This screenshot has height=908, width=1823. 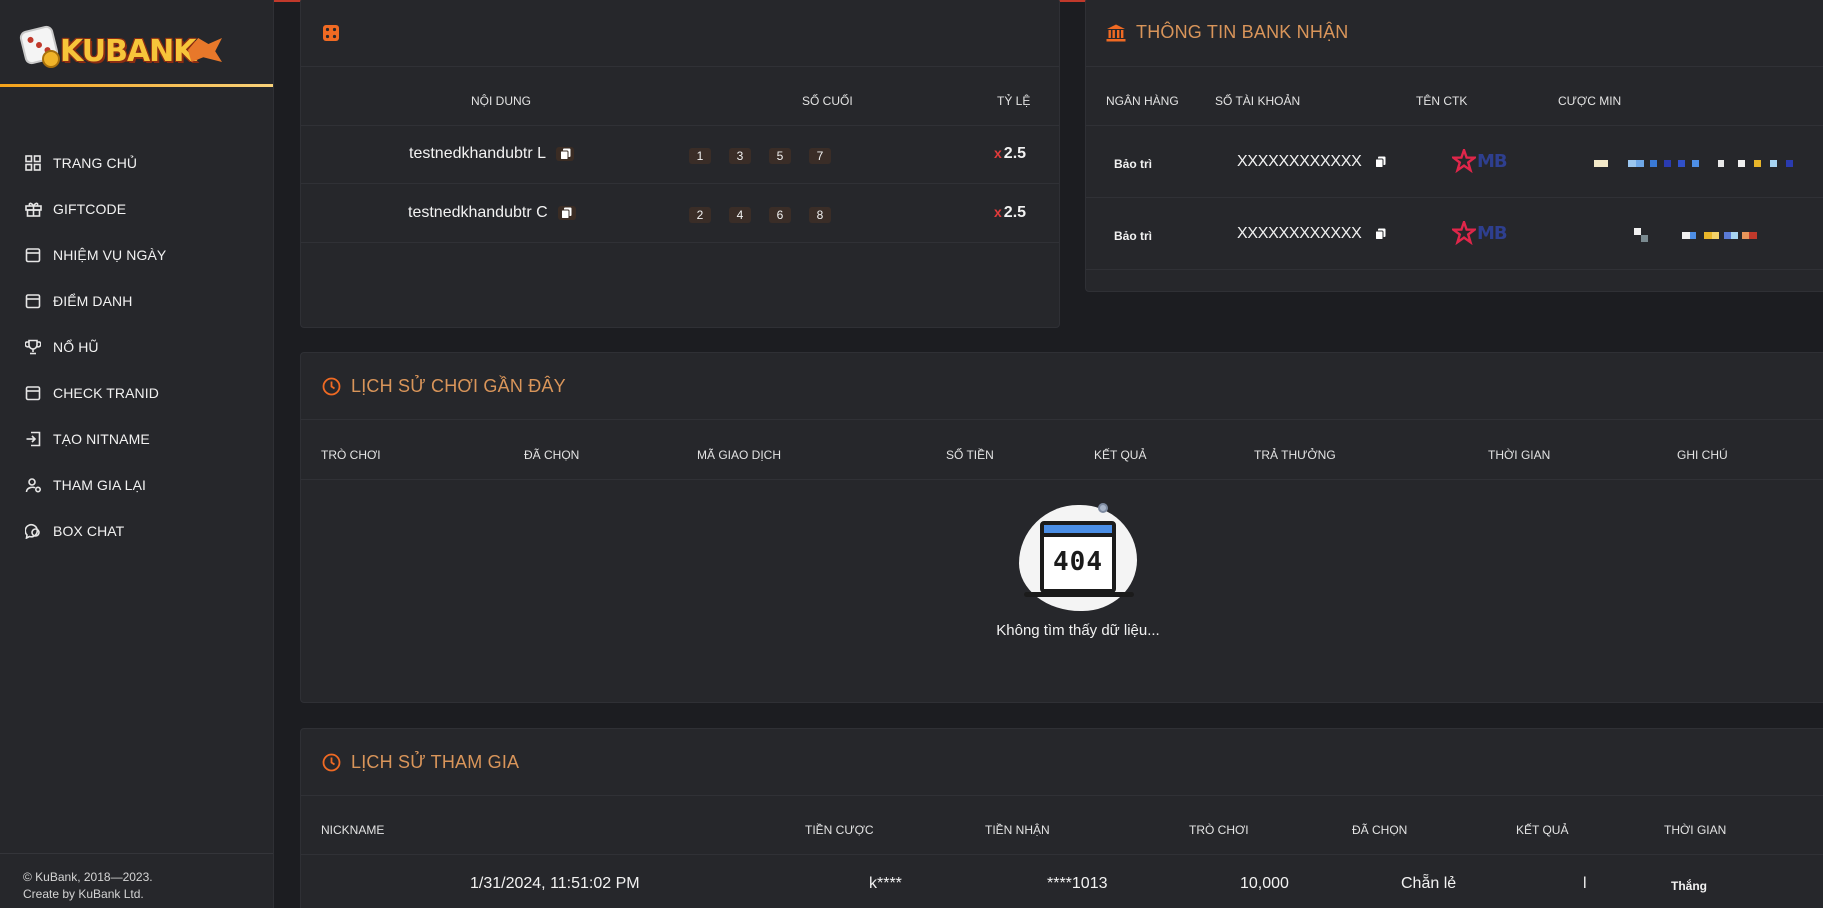 I want to click on not-found-icon: 404, so click(x=1078, y=557).